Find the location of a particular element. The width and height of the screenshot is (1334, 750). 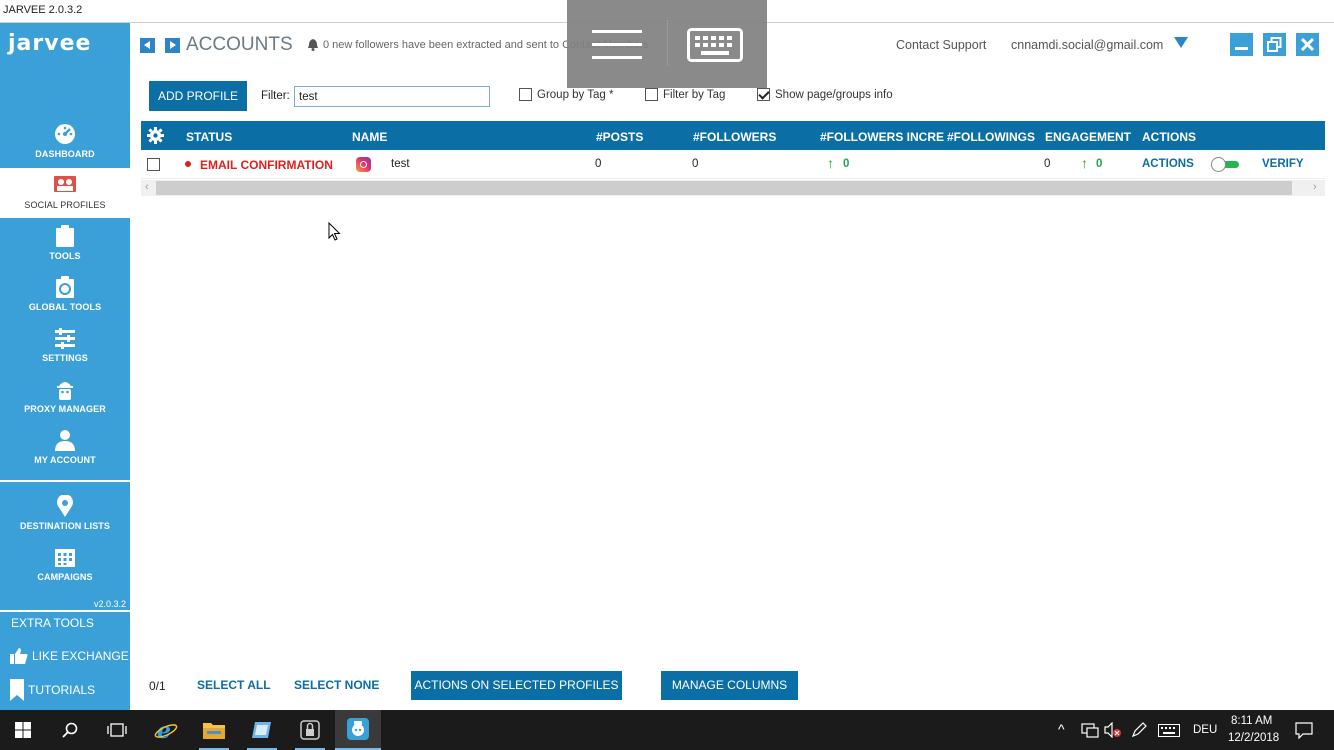

dashboard-icon is located at coordinates (65, 134).